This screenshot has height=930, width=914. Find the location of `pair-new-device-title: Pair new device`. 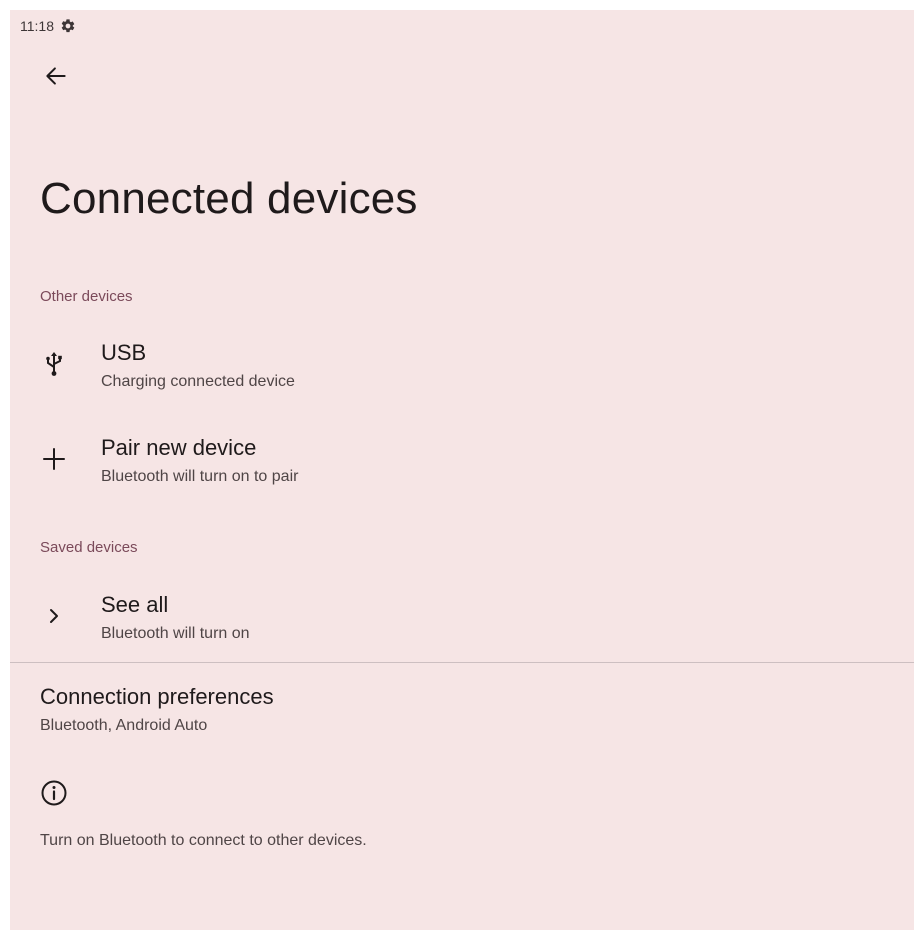

pair-new-device-title: Pair new device is located at coordinates (179, 447).